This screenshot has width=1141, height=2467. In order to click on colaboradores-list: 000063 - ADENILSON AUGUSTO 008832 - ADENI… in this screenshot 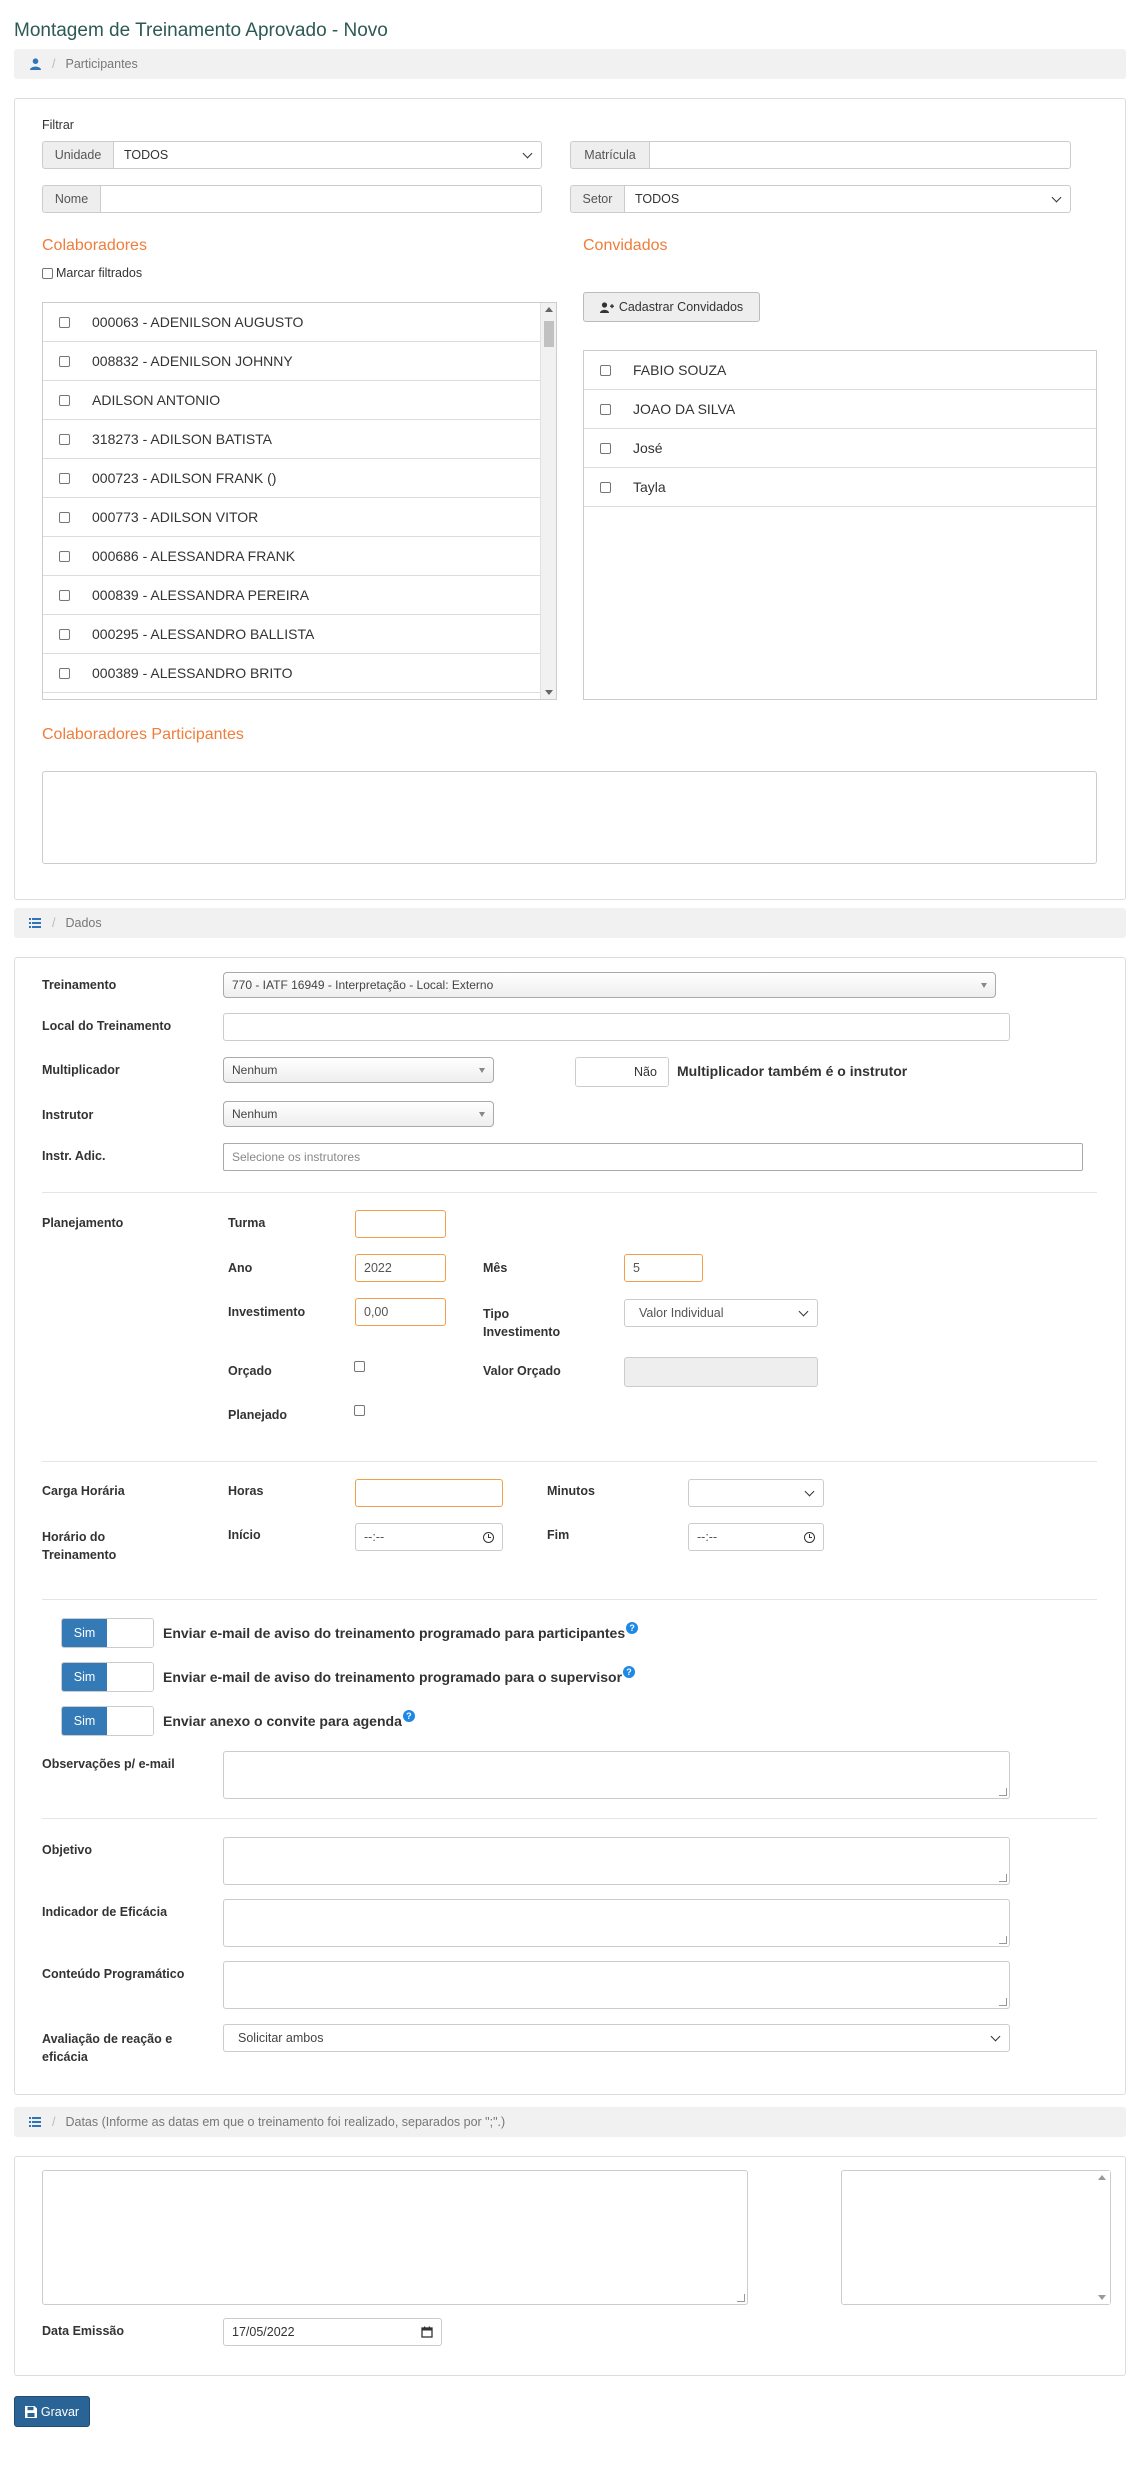, I will do `click(299, 501)`.